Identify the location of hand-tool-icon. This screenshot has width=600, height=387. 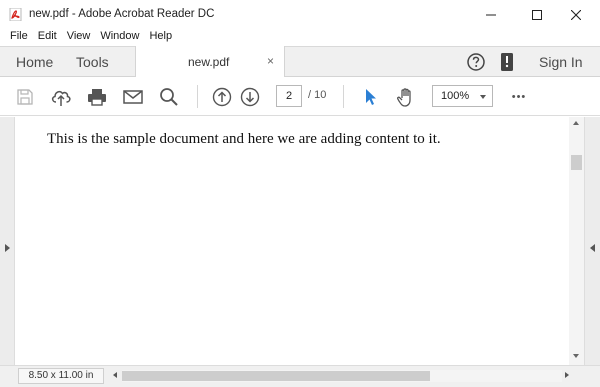
(406, 97).